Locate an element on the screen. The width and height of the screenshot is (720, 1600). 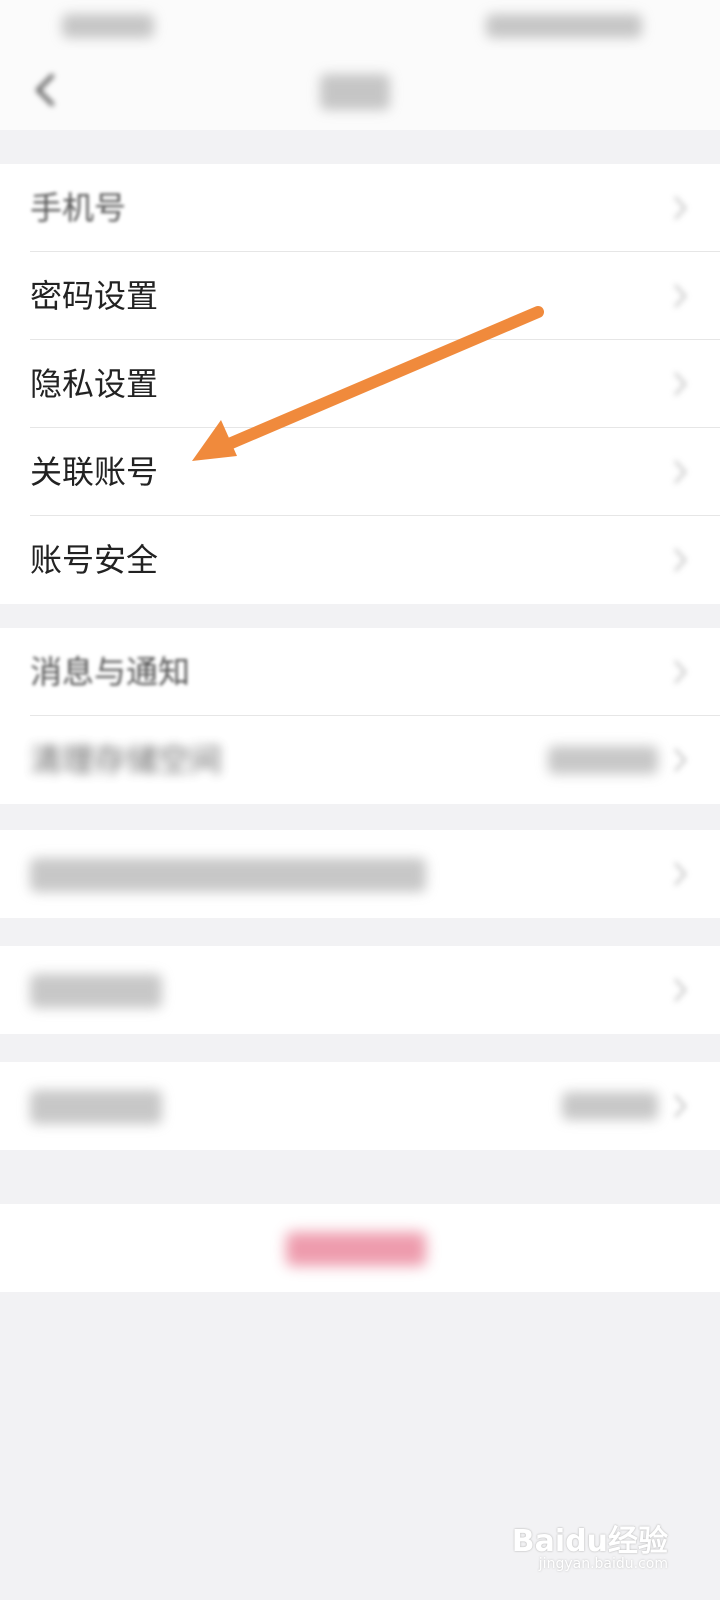
settings-row-about is located at coordinates (360, 990).